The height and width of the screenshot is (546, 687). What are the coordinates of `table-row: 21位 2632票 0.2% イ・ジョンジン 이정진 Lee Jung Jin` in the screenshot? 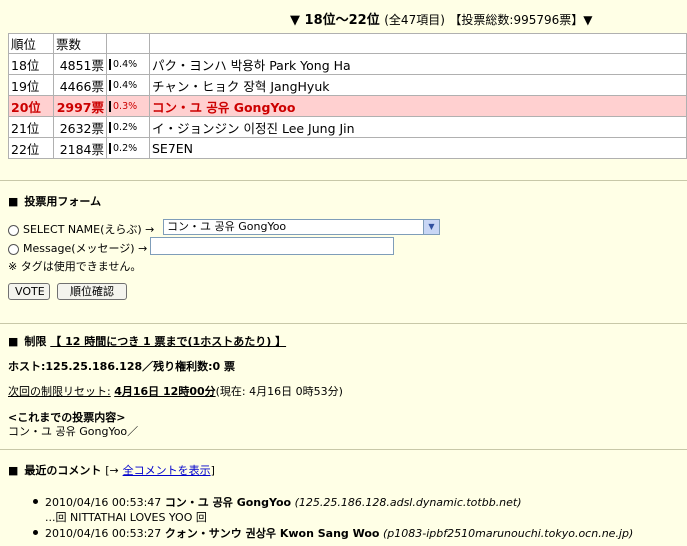 It's located at (347, 127).